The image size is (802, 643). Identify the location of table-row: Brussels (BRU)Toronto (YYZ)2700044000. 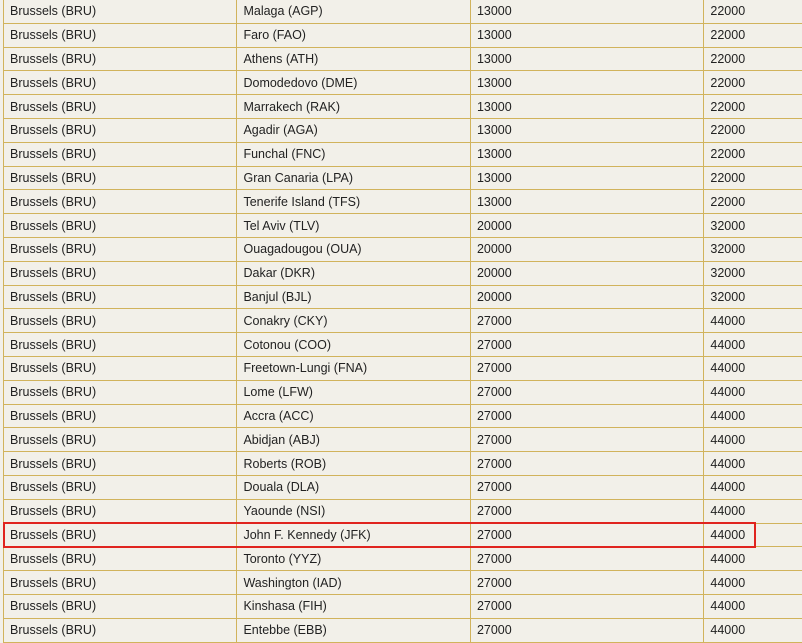
(403, 559).